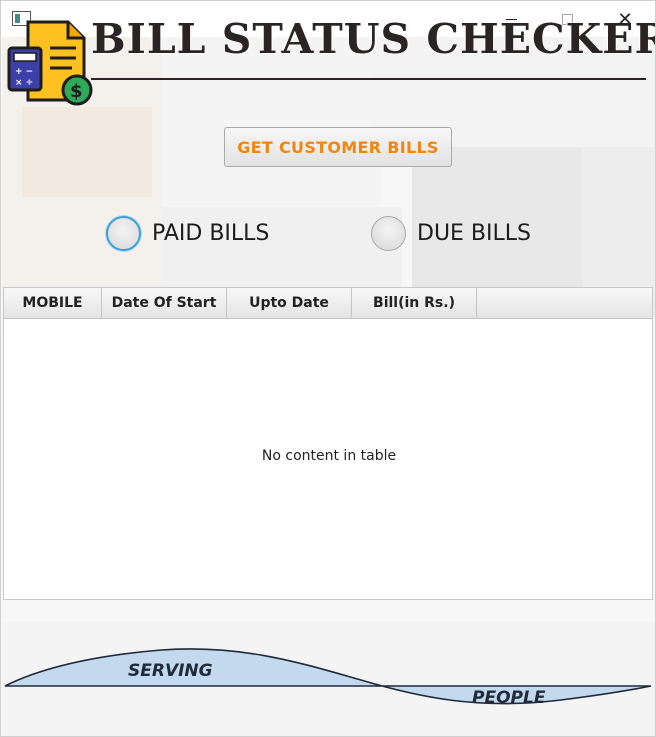 The image size is (656, 737). What do you see at coordinates (373, 39) in the screenshot?
I see `page-title: BILL STATUS CHECKER` at bounding box center [373, 39].